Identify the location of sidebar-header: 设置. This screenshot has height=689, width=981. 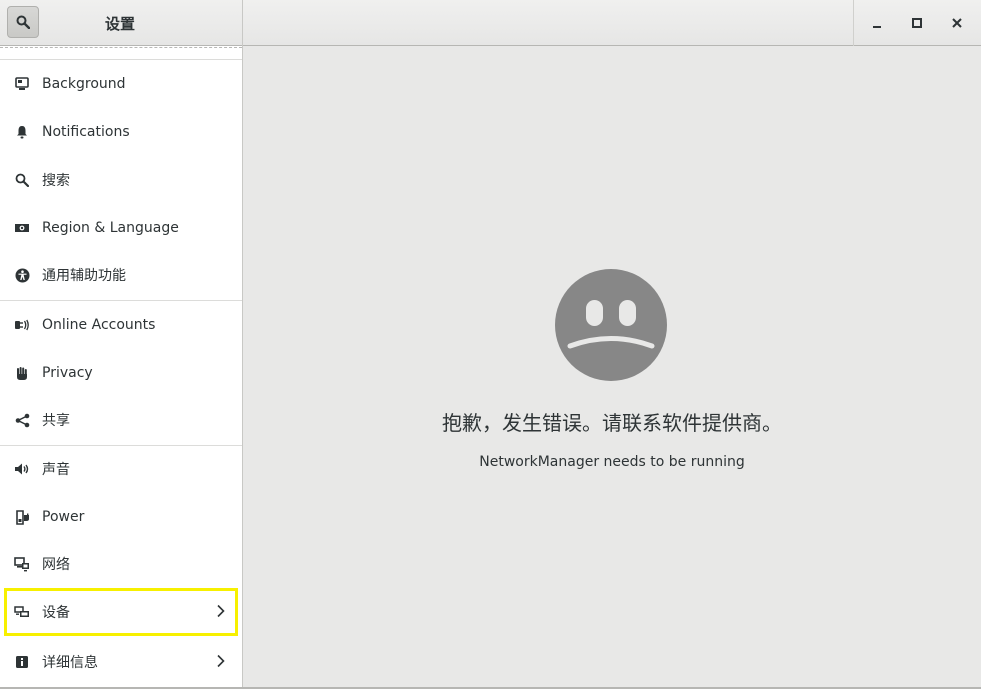
(121, 23).